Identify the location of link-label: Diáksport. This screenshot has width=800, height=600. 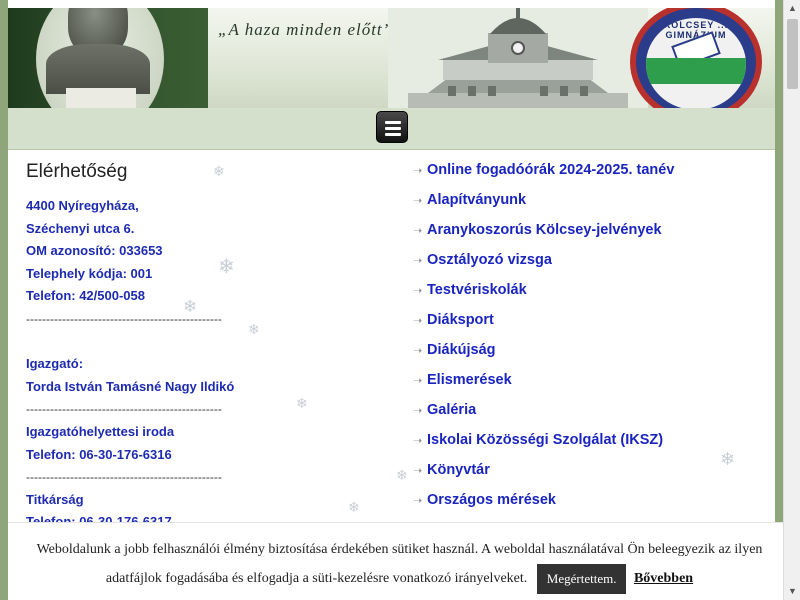
(460, 320).